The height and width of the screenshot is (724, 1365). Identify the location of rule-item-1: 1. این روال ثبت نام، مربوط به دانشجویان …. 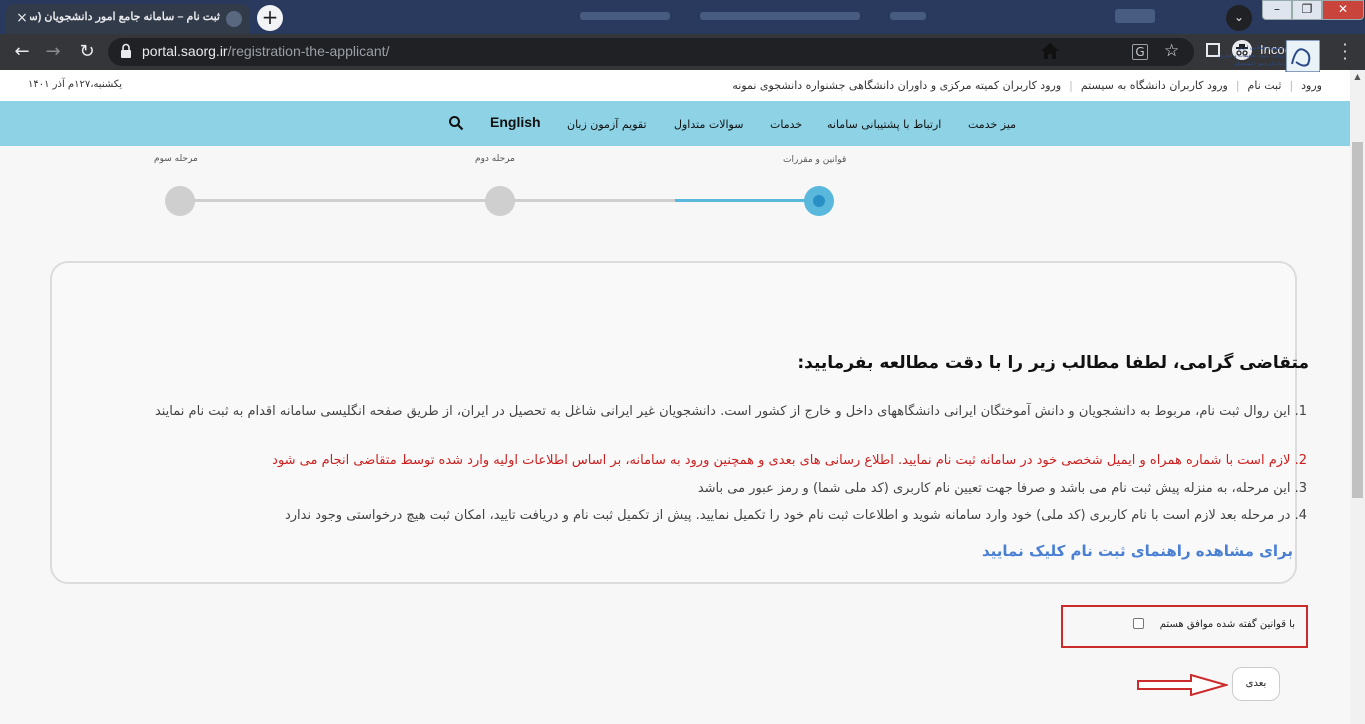
(687, 412).